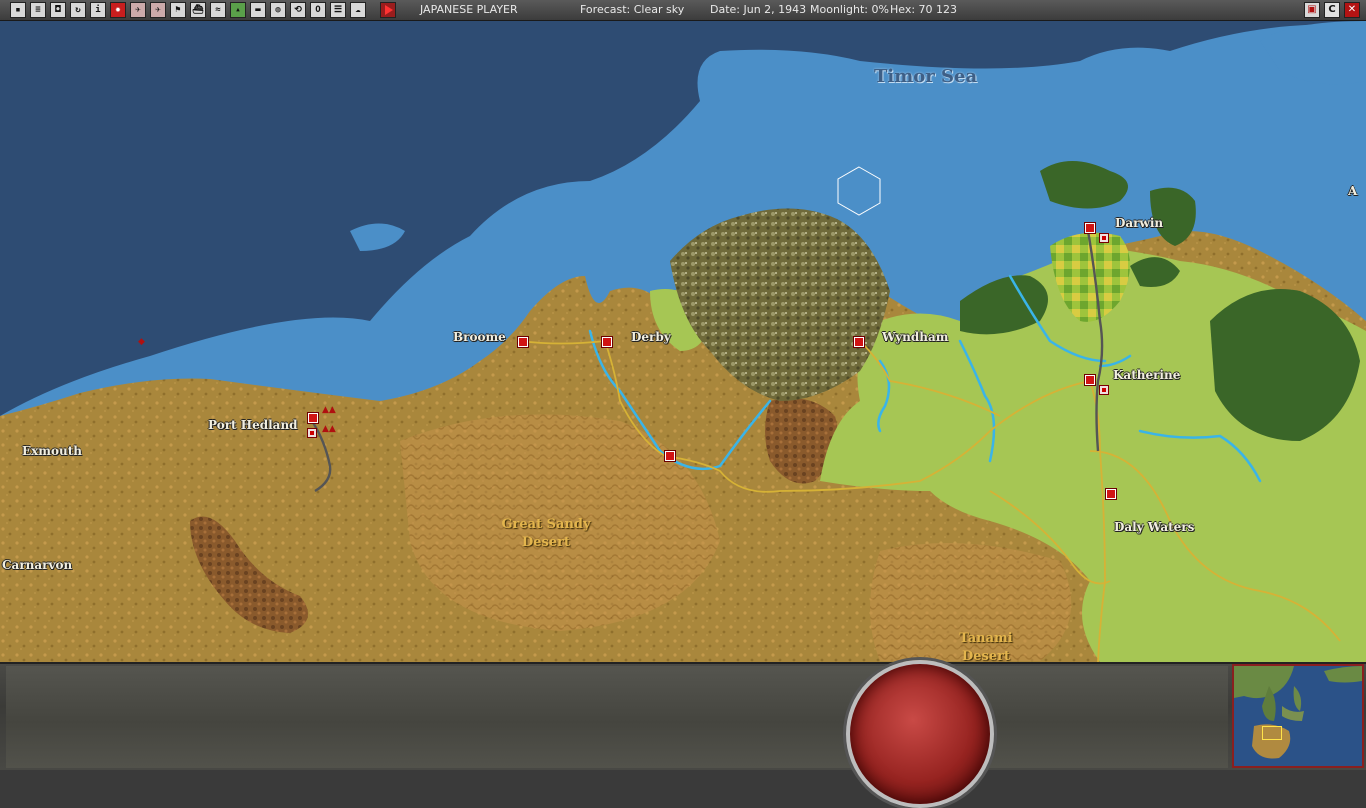  What do you see at coordinates (479, 337) in the screenshot?
I see `place-label-broome: Broome` at bounding box center [479, 337].